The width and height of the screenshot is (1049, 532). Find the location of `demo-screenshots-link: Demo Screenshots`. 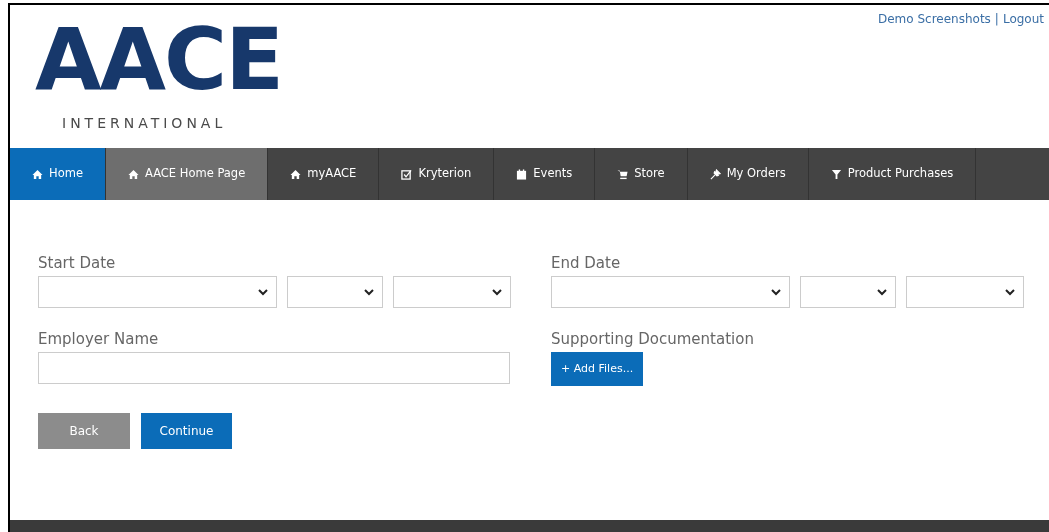

demo-screenshots-link: Demo Screenshots is located at coordinates (934, 19).